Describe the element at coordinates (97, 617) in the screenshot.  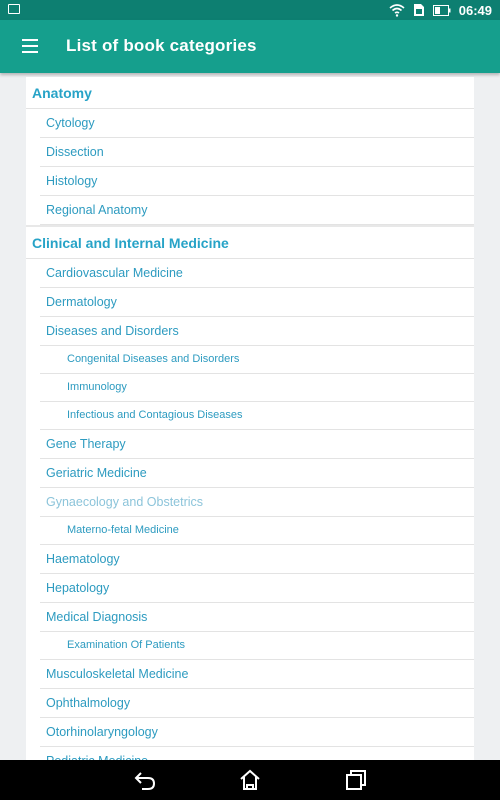
I see `category-label: Medical Diagnosis` at that location.